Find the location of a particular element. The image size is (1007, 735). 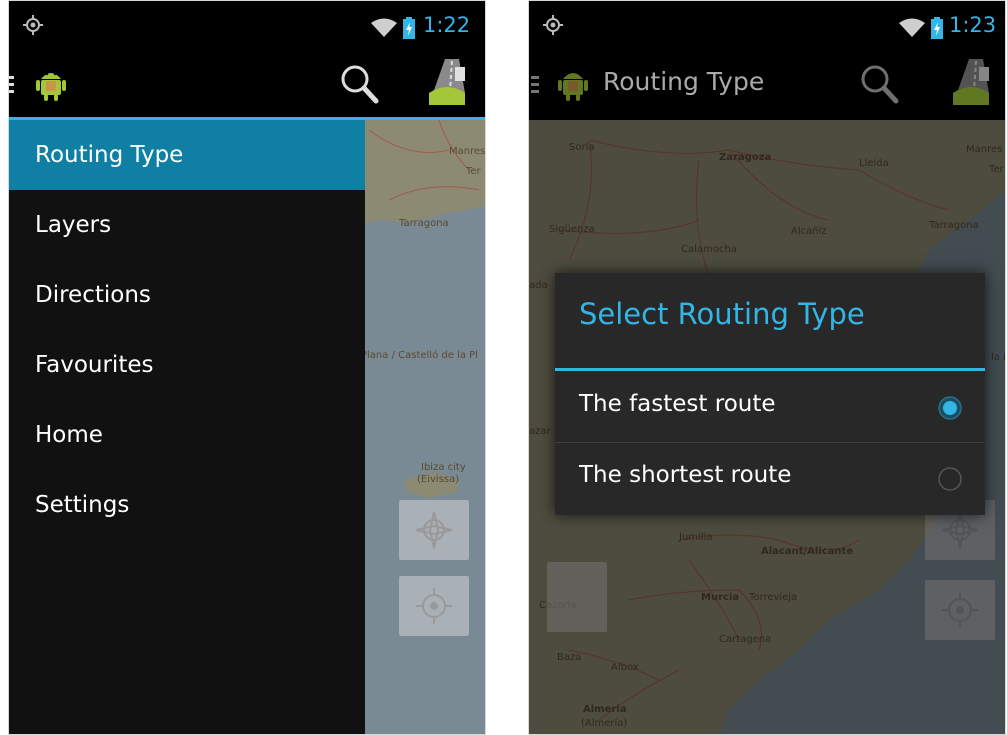

action-bar-title: Routing Type is located at coordinates (684, 81).